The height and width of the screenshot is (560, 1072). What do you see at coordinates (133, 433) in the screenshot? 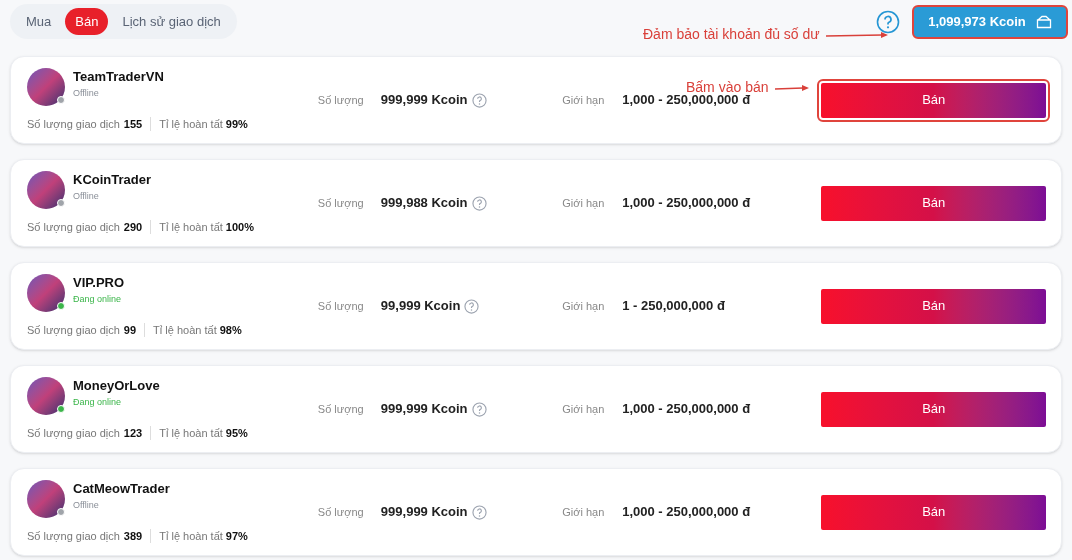
I see `trade-count: 123` at bounding box center [133, 433].